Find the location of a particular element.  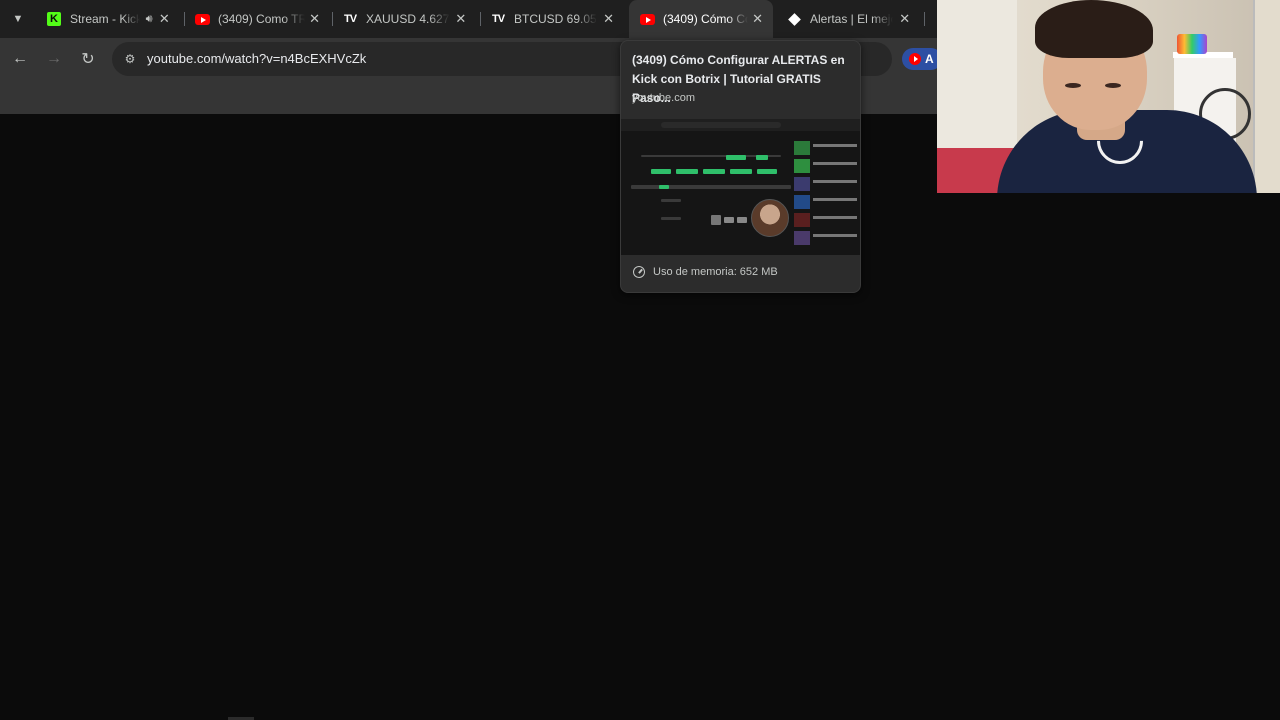

arrow-right-icon: → is located at coordinates (54, 58).